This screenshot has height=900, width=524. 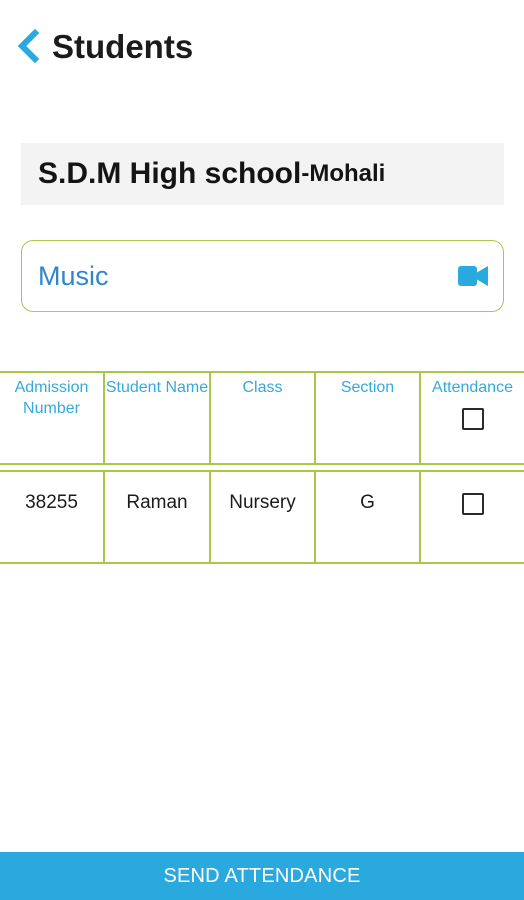 What do you see at coordinates (158, 418) in the screenshot?
I see `column-header-student-name: Student Name` at bounding box center [158, 418].